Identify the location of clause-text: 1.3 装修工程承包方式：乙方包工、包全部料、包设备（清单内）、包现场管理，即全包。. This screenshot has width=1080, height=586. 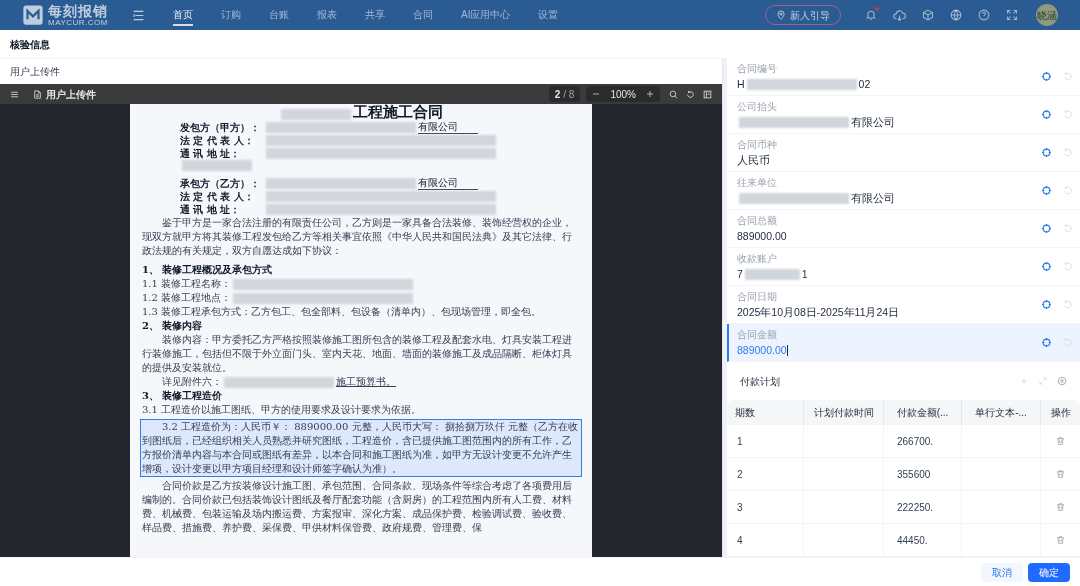
(342, 312).